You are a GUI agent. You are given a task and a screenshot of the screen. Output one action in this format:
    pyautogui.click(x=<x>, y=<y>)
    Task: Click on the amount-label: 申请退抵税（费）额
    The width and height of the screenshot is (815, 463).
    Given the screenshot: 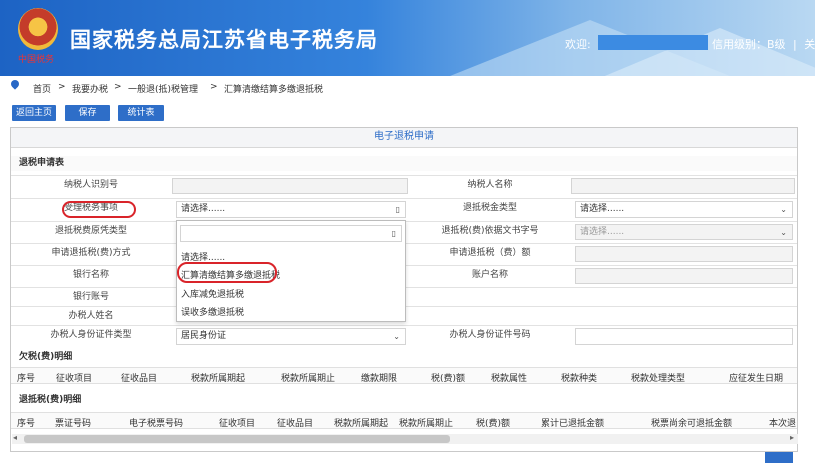 What is the action you would take?
    pyautogui.click(x=490, y=253)
    